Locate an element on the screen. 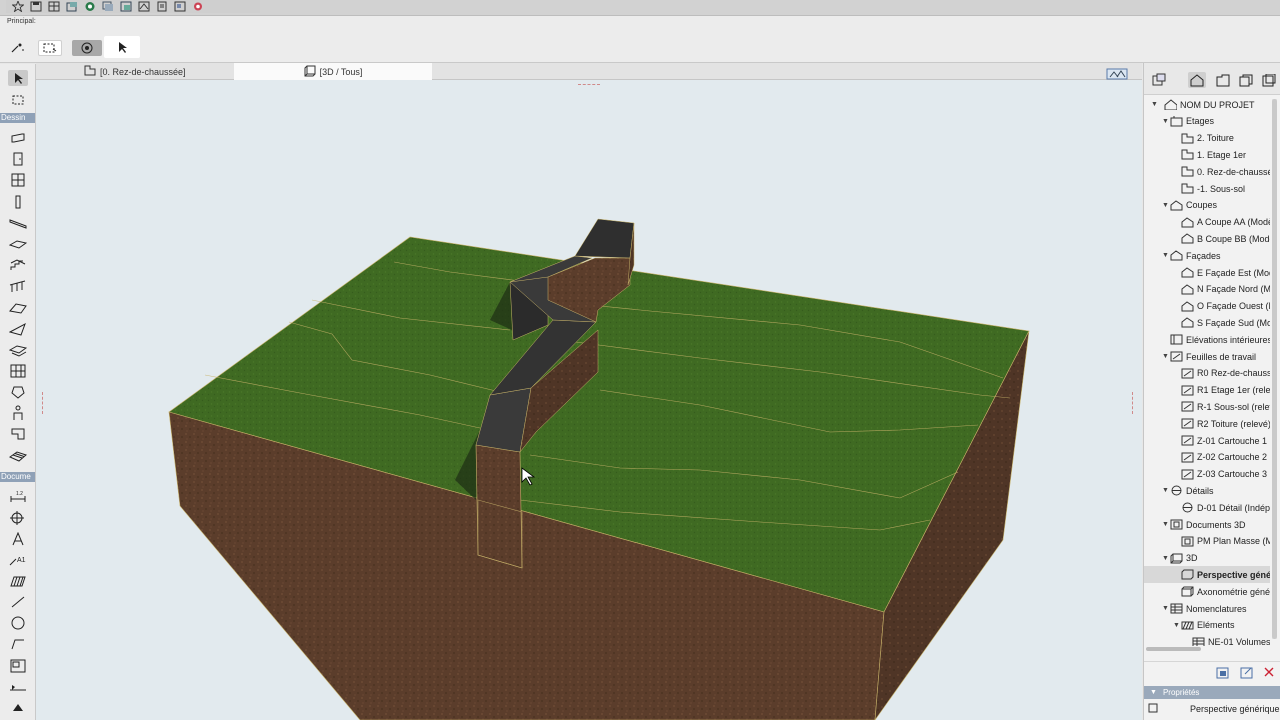  save-view-icon is located at coordinates (1247, 674).